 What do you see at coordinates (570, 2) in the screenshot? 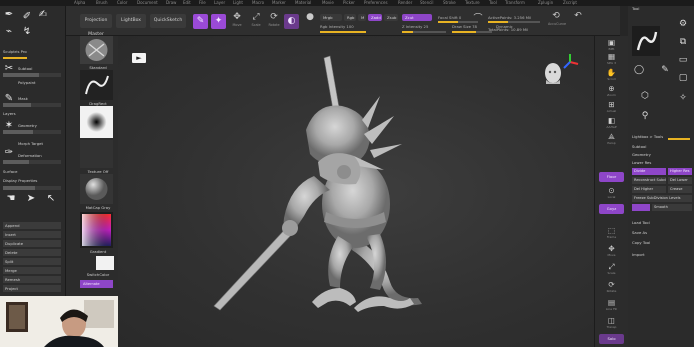
I see `menu-zscript: Zscript` at bounding box center [570, 2].